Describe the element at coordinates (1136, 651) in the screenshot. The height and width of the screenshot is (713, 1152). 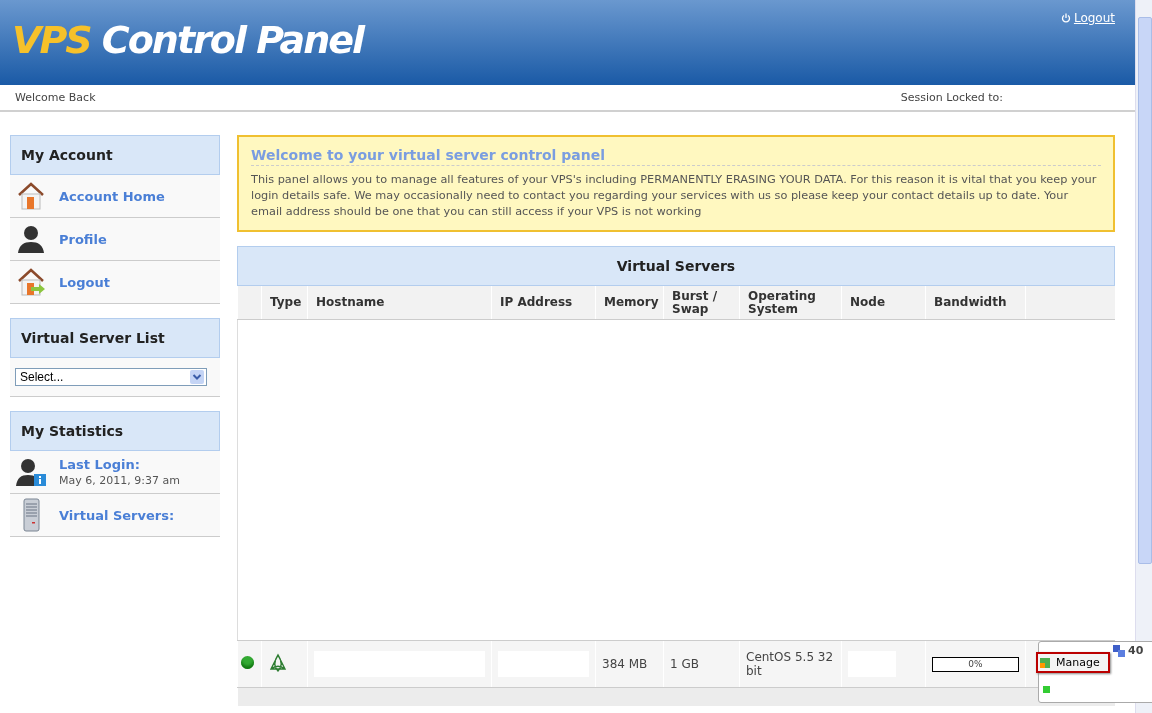
I see `count-label: 40` at that location.